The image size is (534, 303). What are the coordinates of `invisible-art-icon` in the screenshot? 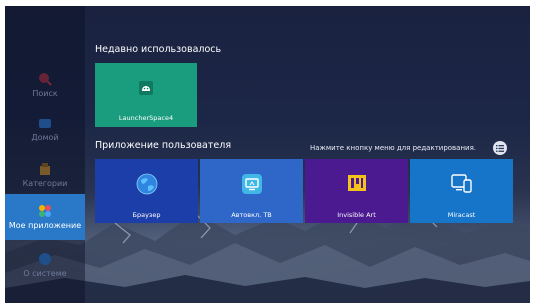 It's located at (356, 183).